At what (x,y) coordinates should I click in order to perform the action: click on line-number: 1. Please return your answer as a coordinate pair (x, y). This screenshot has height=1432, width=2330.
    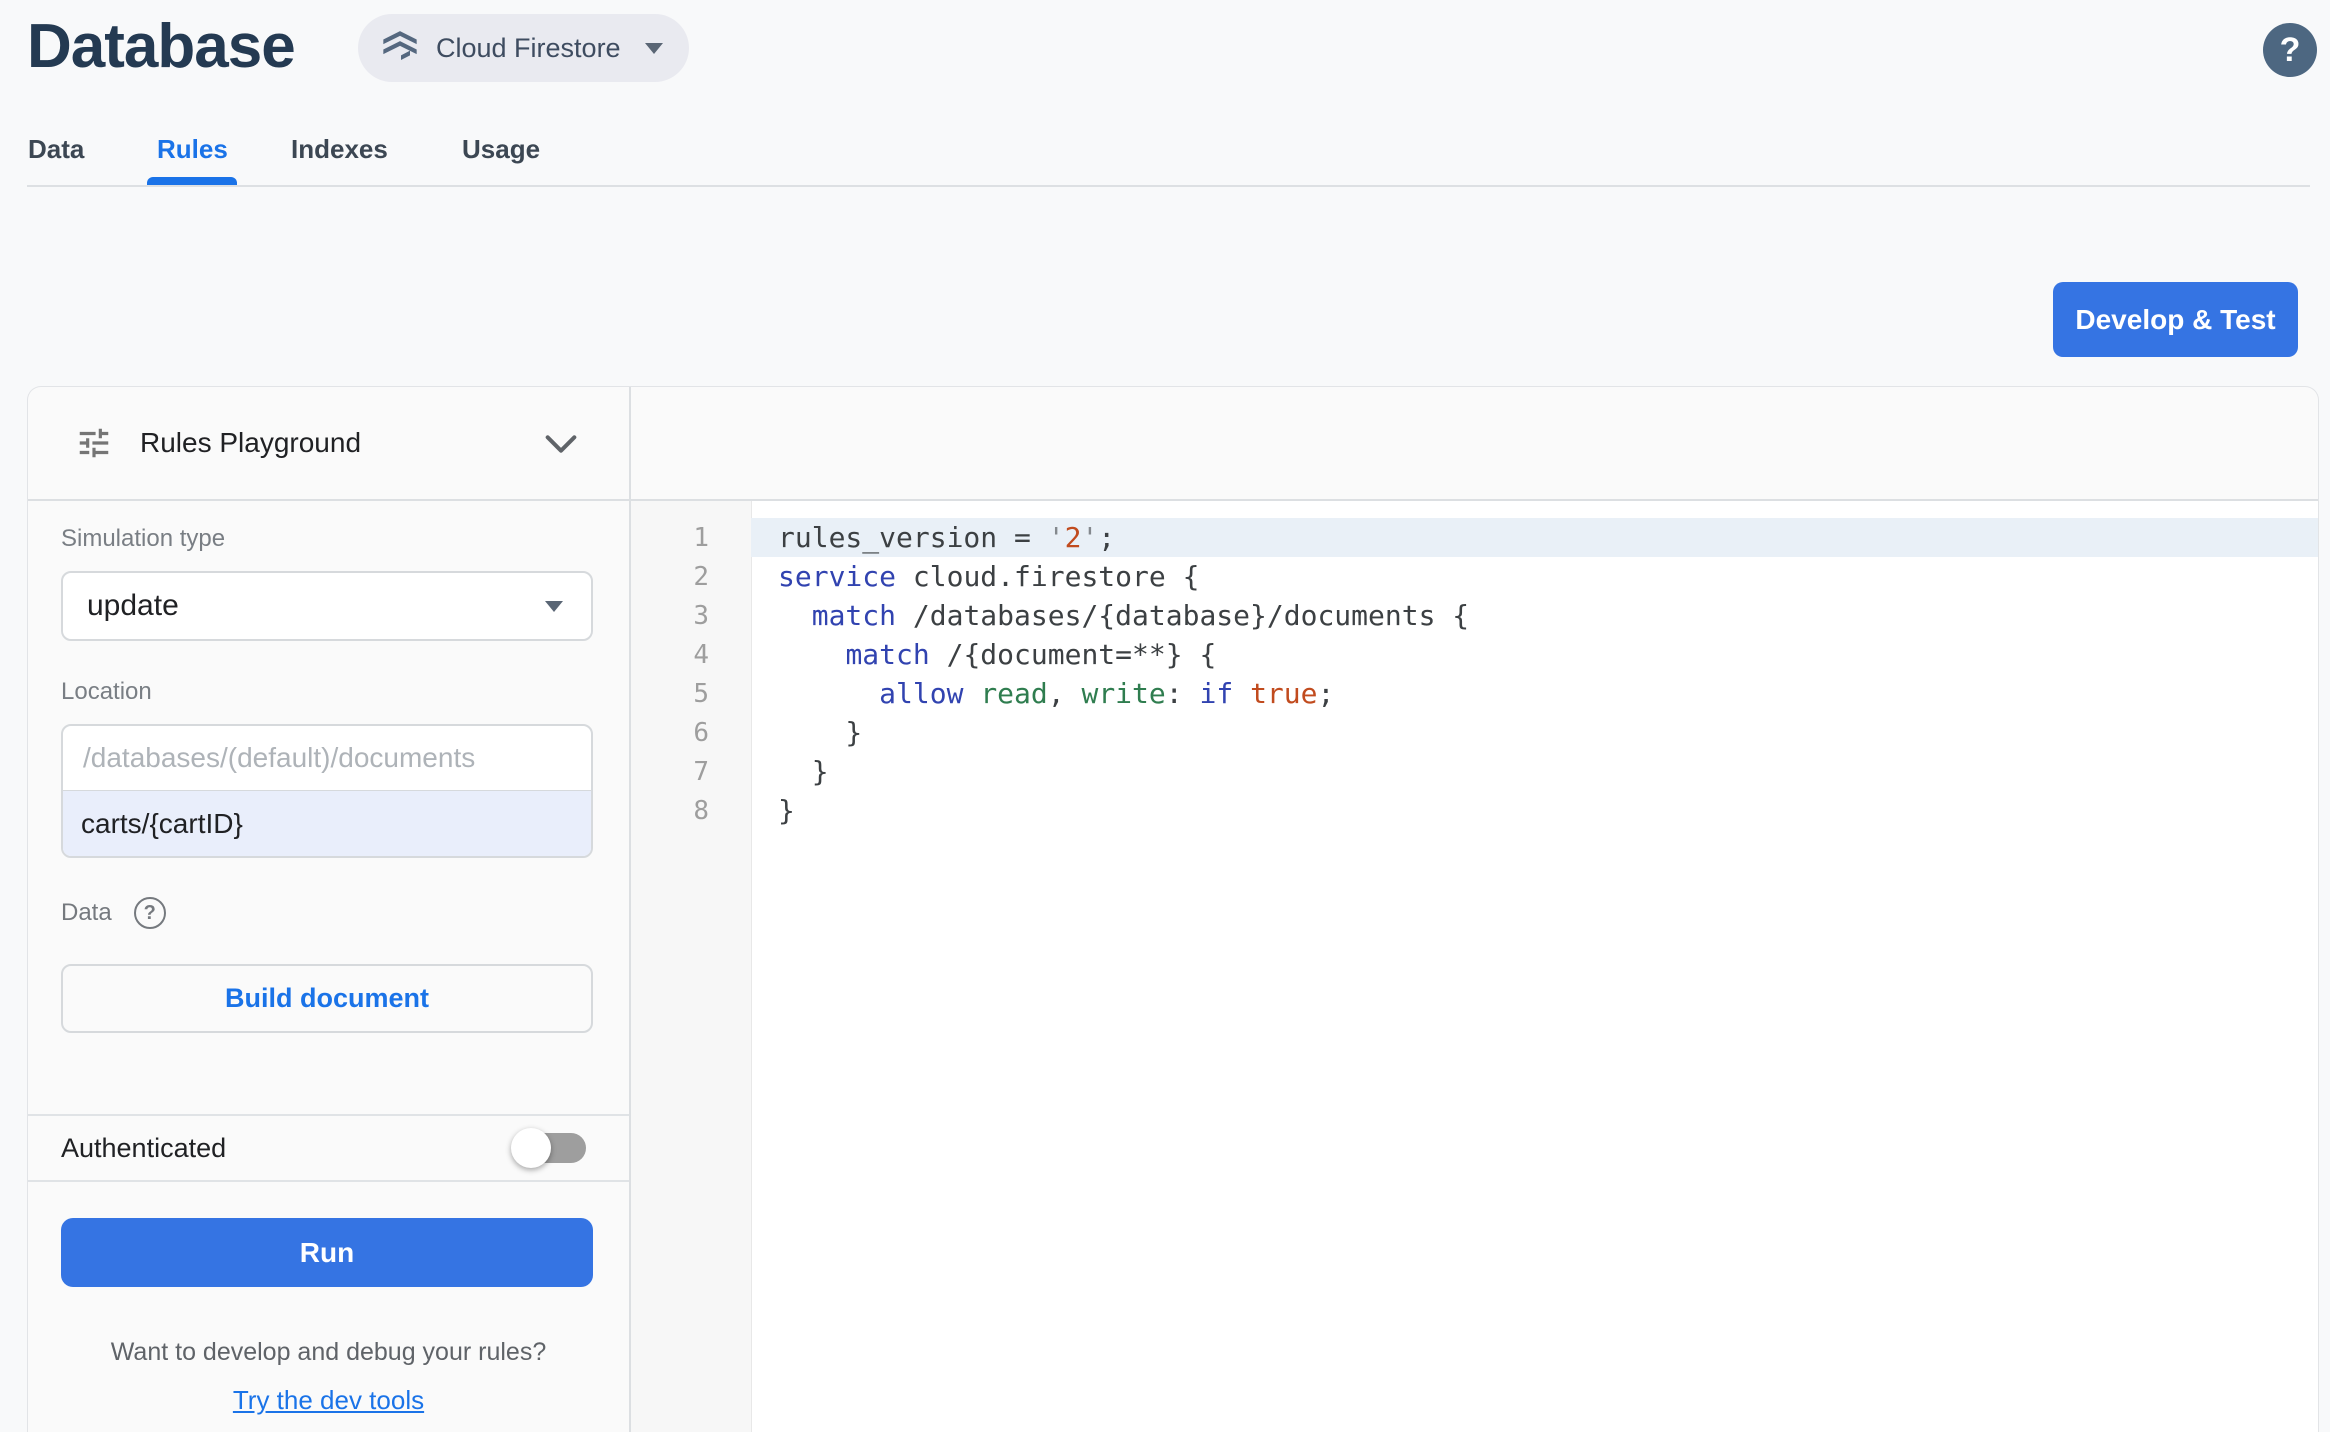
    Looking at the image, I should click on (701, 537).